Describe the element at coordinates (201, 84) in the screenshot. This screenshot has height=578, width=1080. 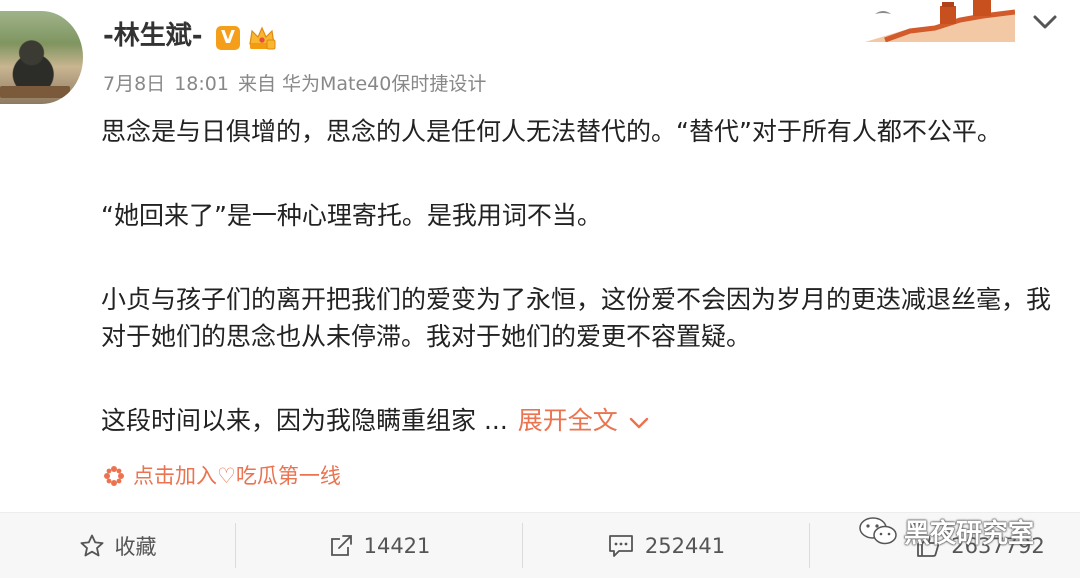
I see `post-time: 18:01` at that location.